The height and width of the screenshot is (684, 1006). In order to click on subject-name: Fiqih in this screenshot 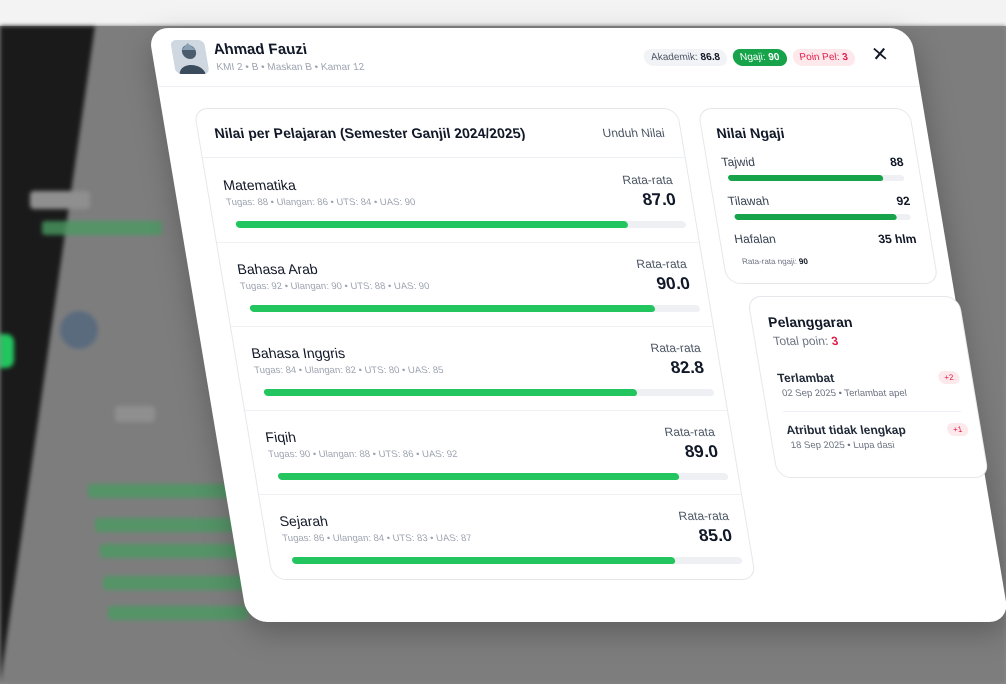, I will do `click(281, 437)`.